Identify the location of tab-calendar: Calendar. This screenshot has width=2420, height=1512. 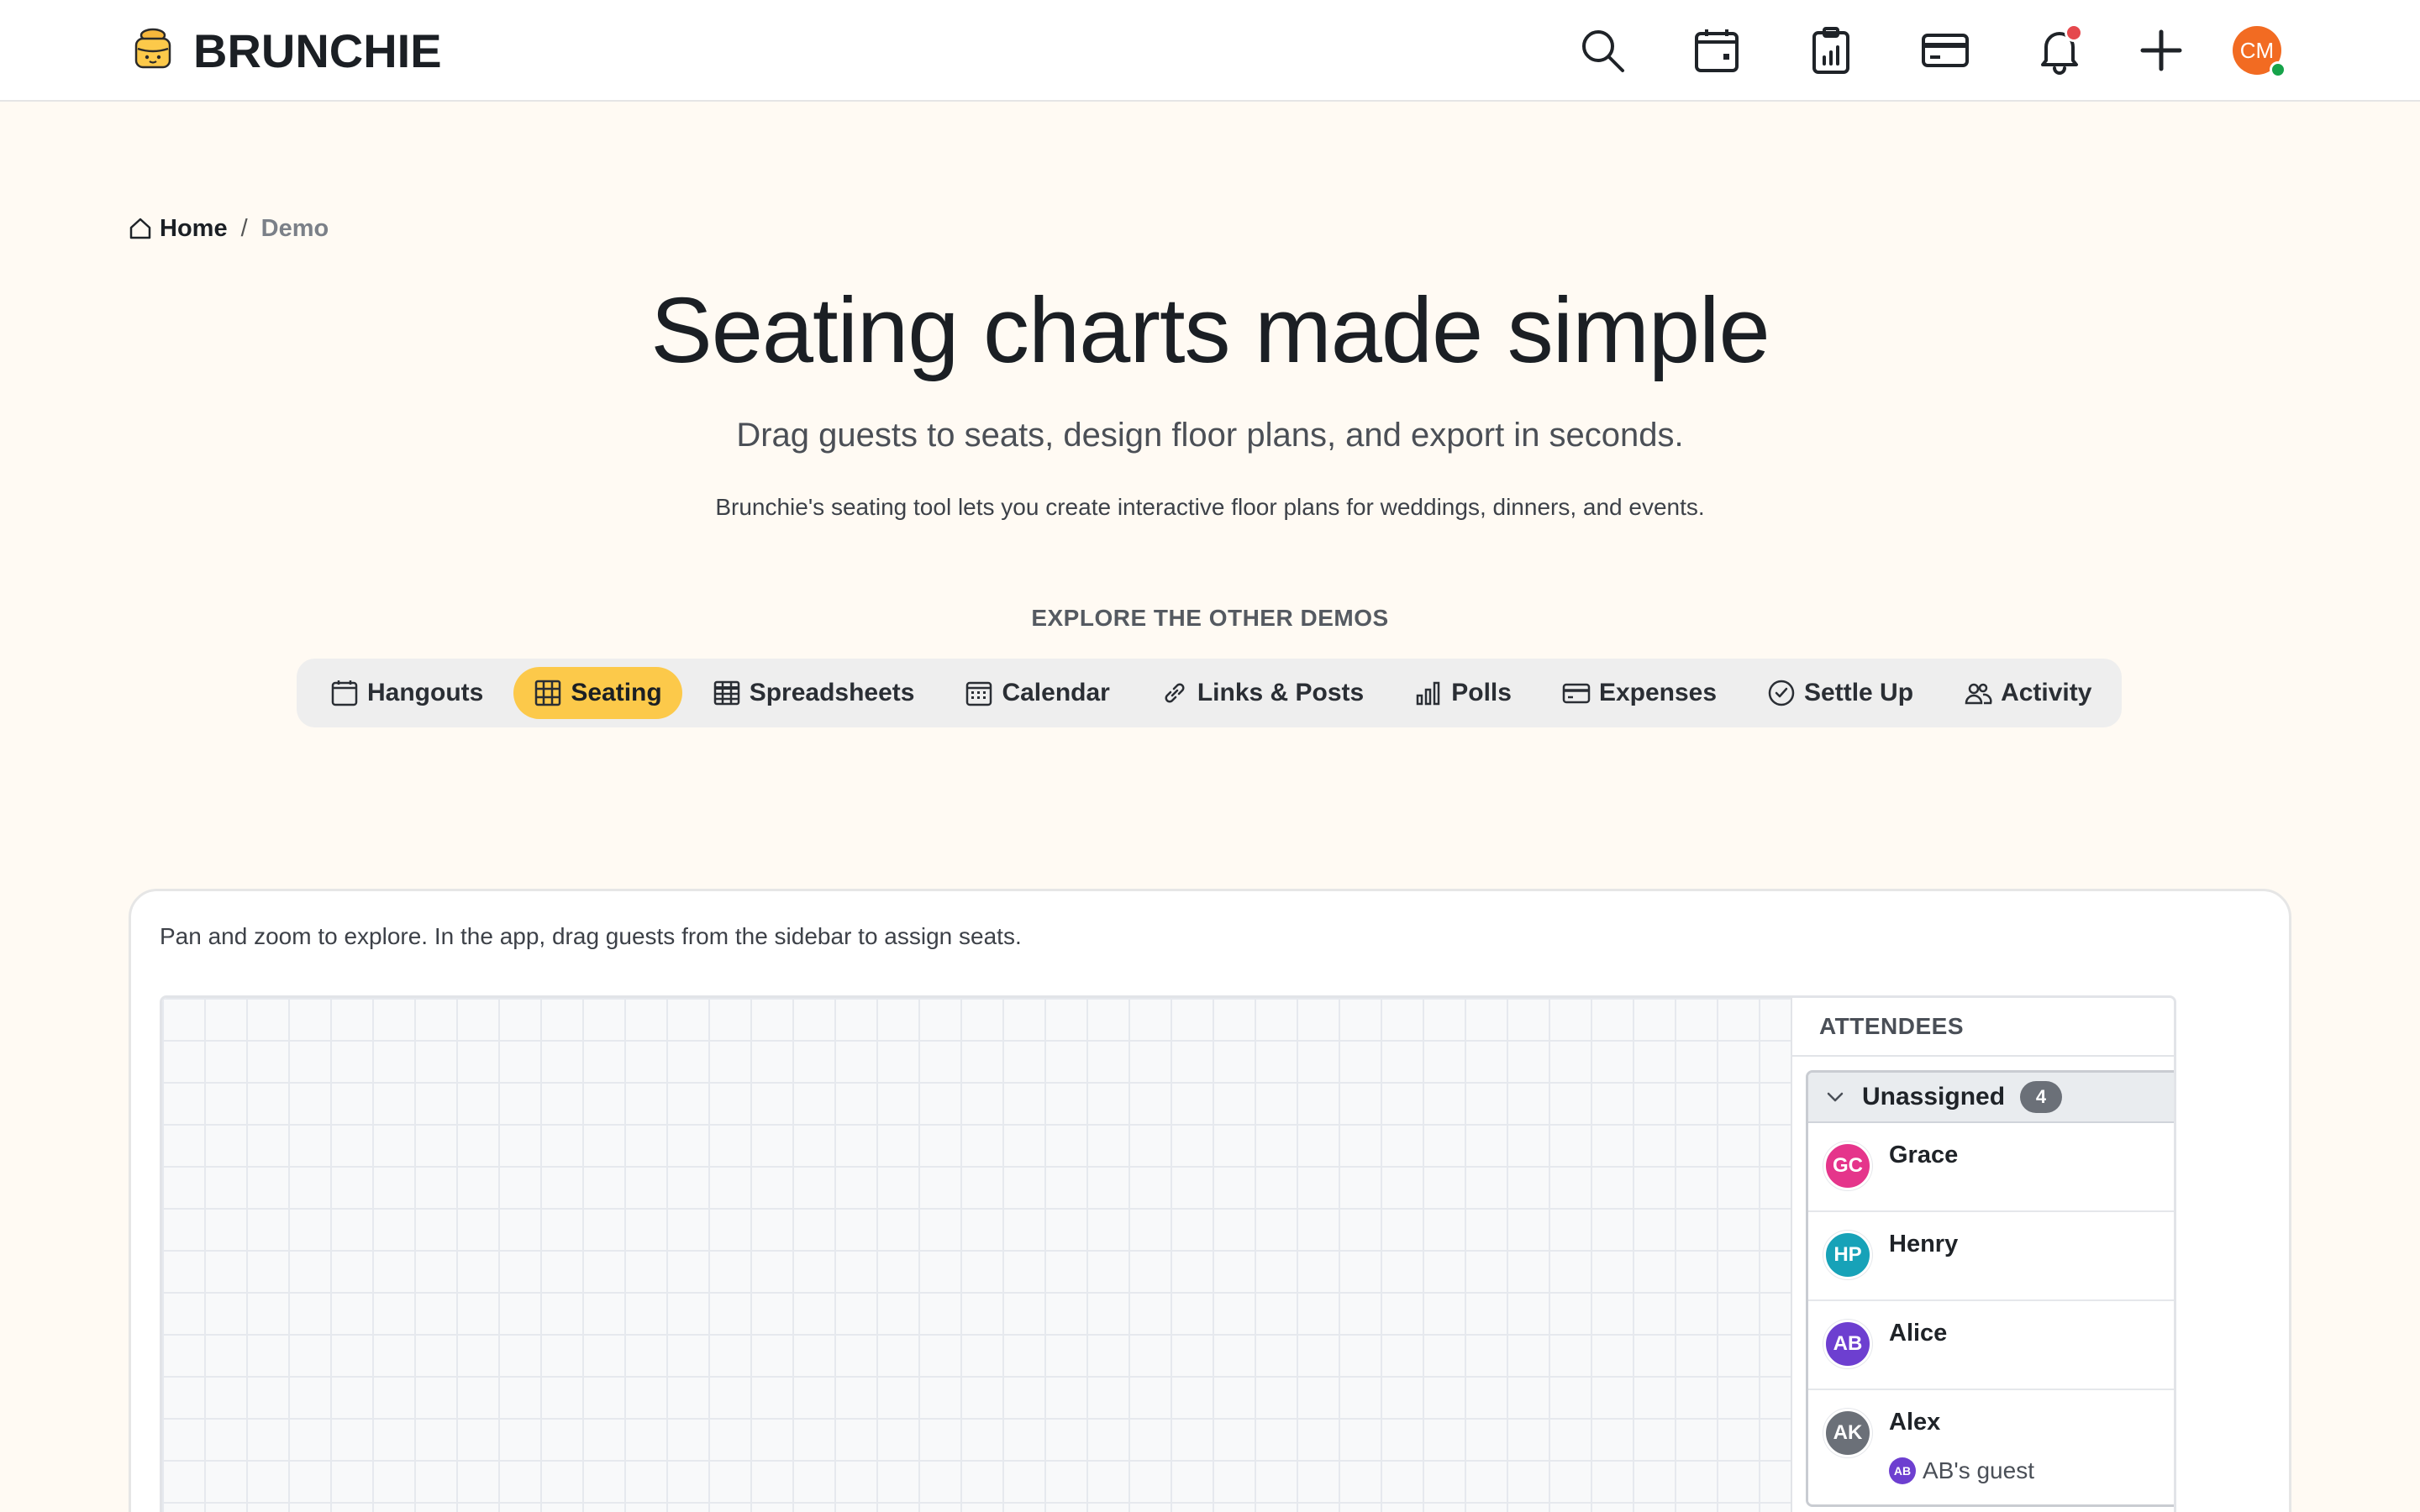
(1036, 693).